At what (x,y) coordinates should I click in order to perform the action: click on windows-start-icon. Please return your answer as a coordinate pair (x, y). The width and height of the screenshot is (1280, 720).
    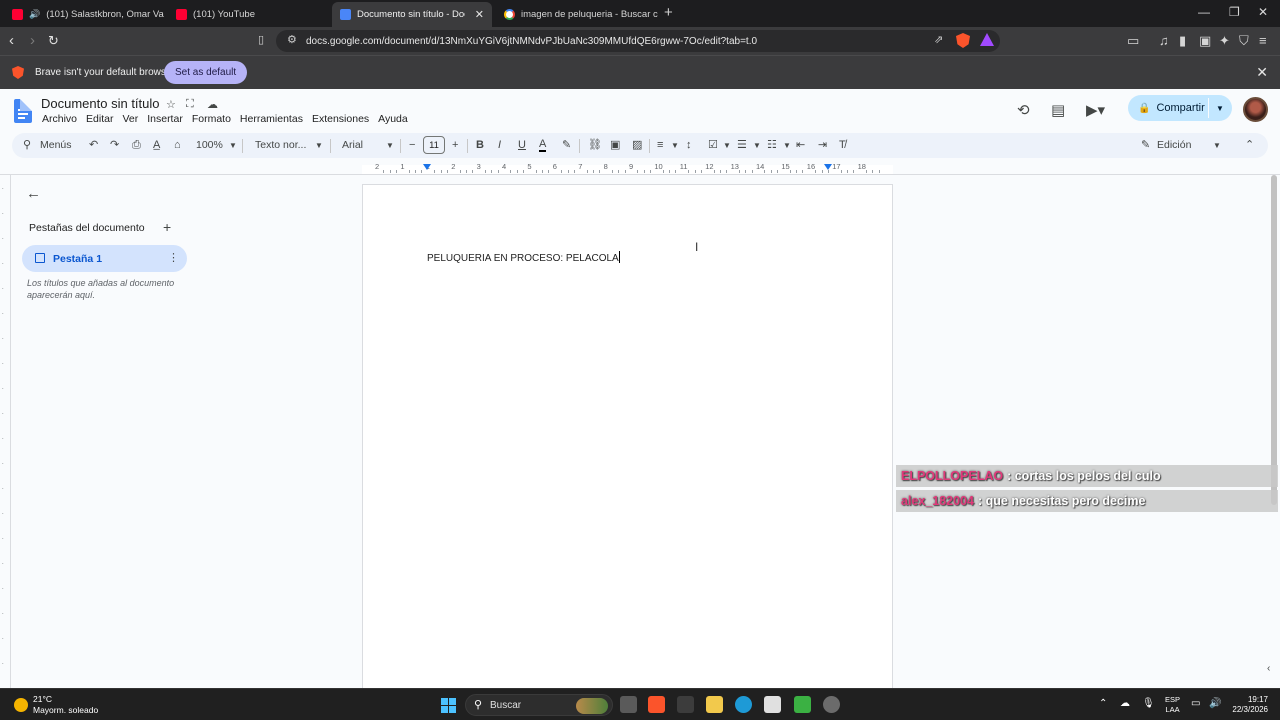
    Looking at the image, I should click on (448, 705).